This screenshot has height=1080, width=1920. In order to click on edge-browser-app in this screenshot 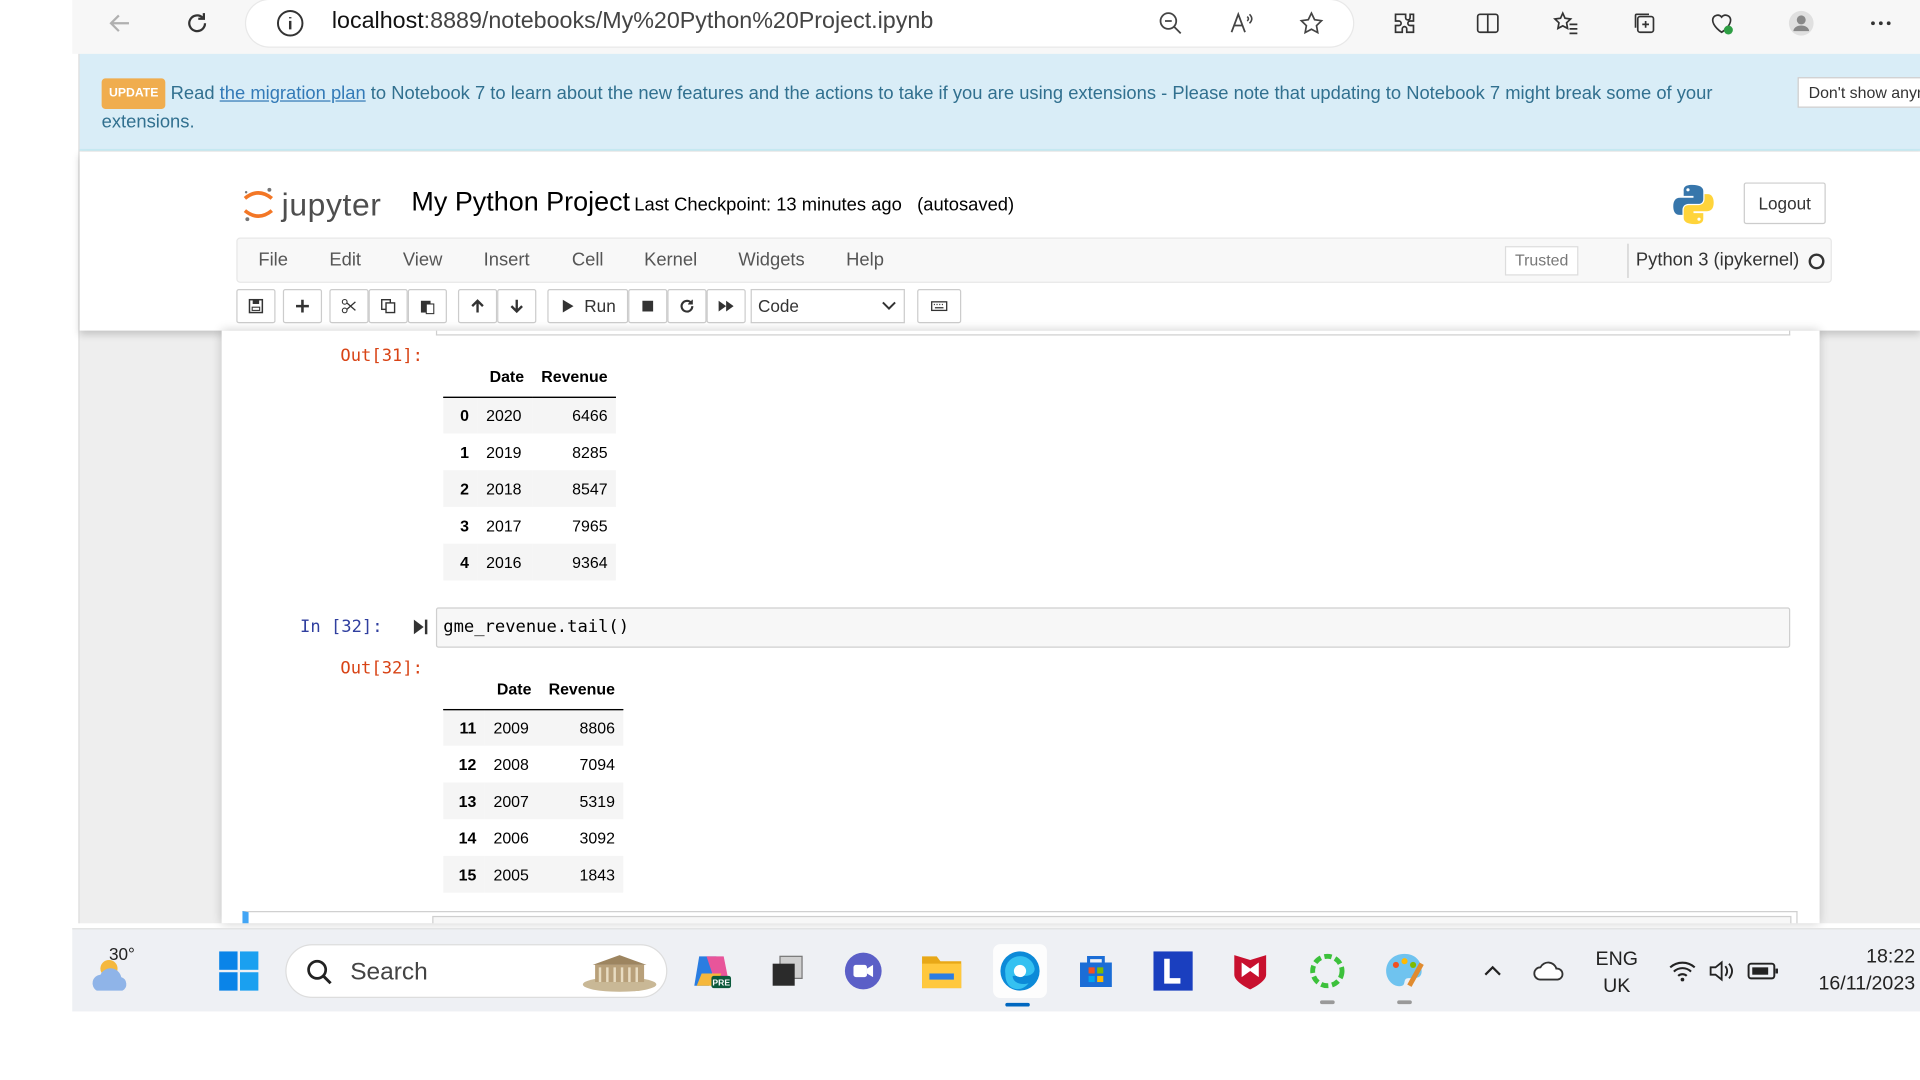, I will do `click(1020, 975)`.